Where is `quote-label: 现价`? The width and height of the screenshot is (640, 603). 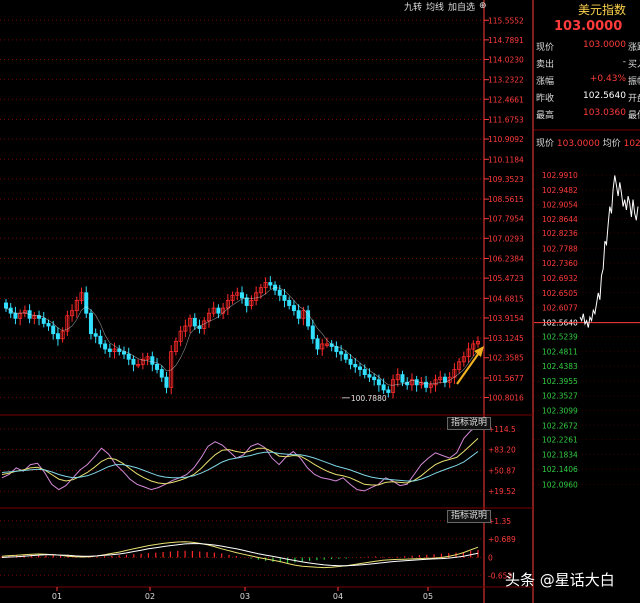
quote-label: 现价 is located at coordinates (545, 48).